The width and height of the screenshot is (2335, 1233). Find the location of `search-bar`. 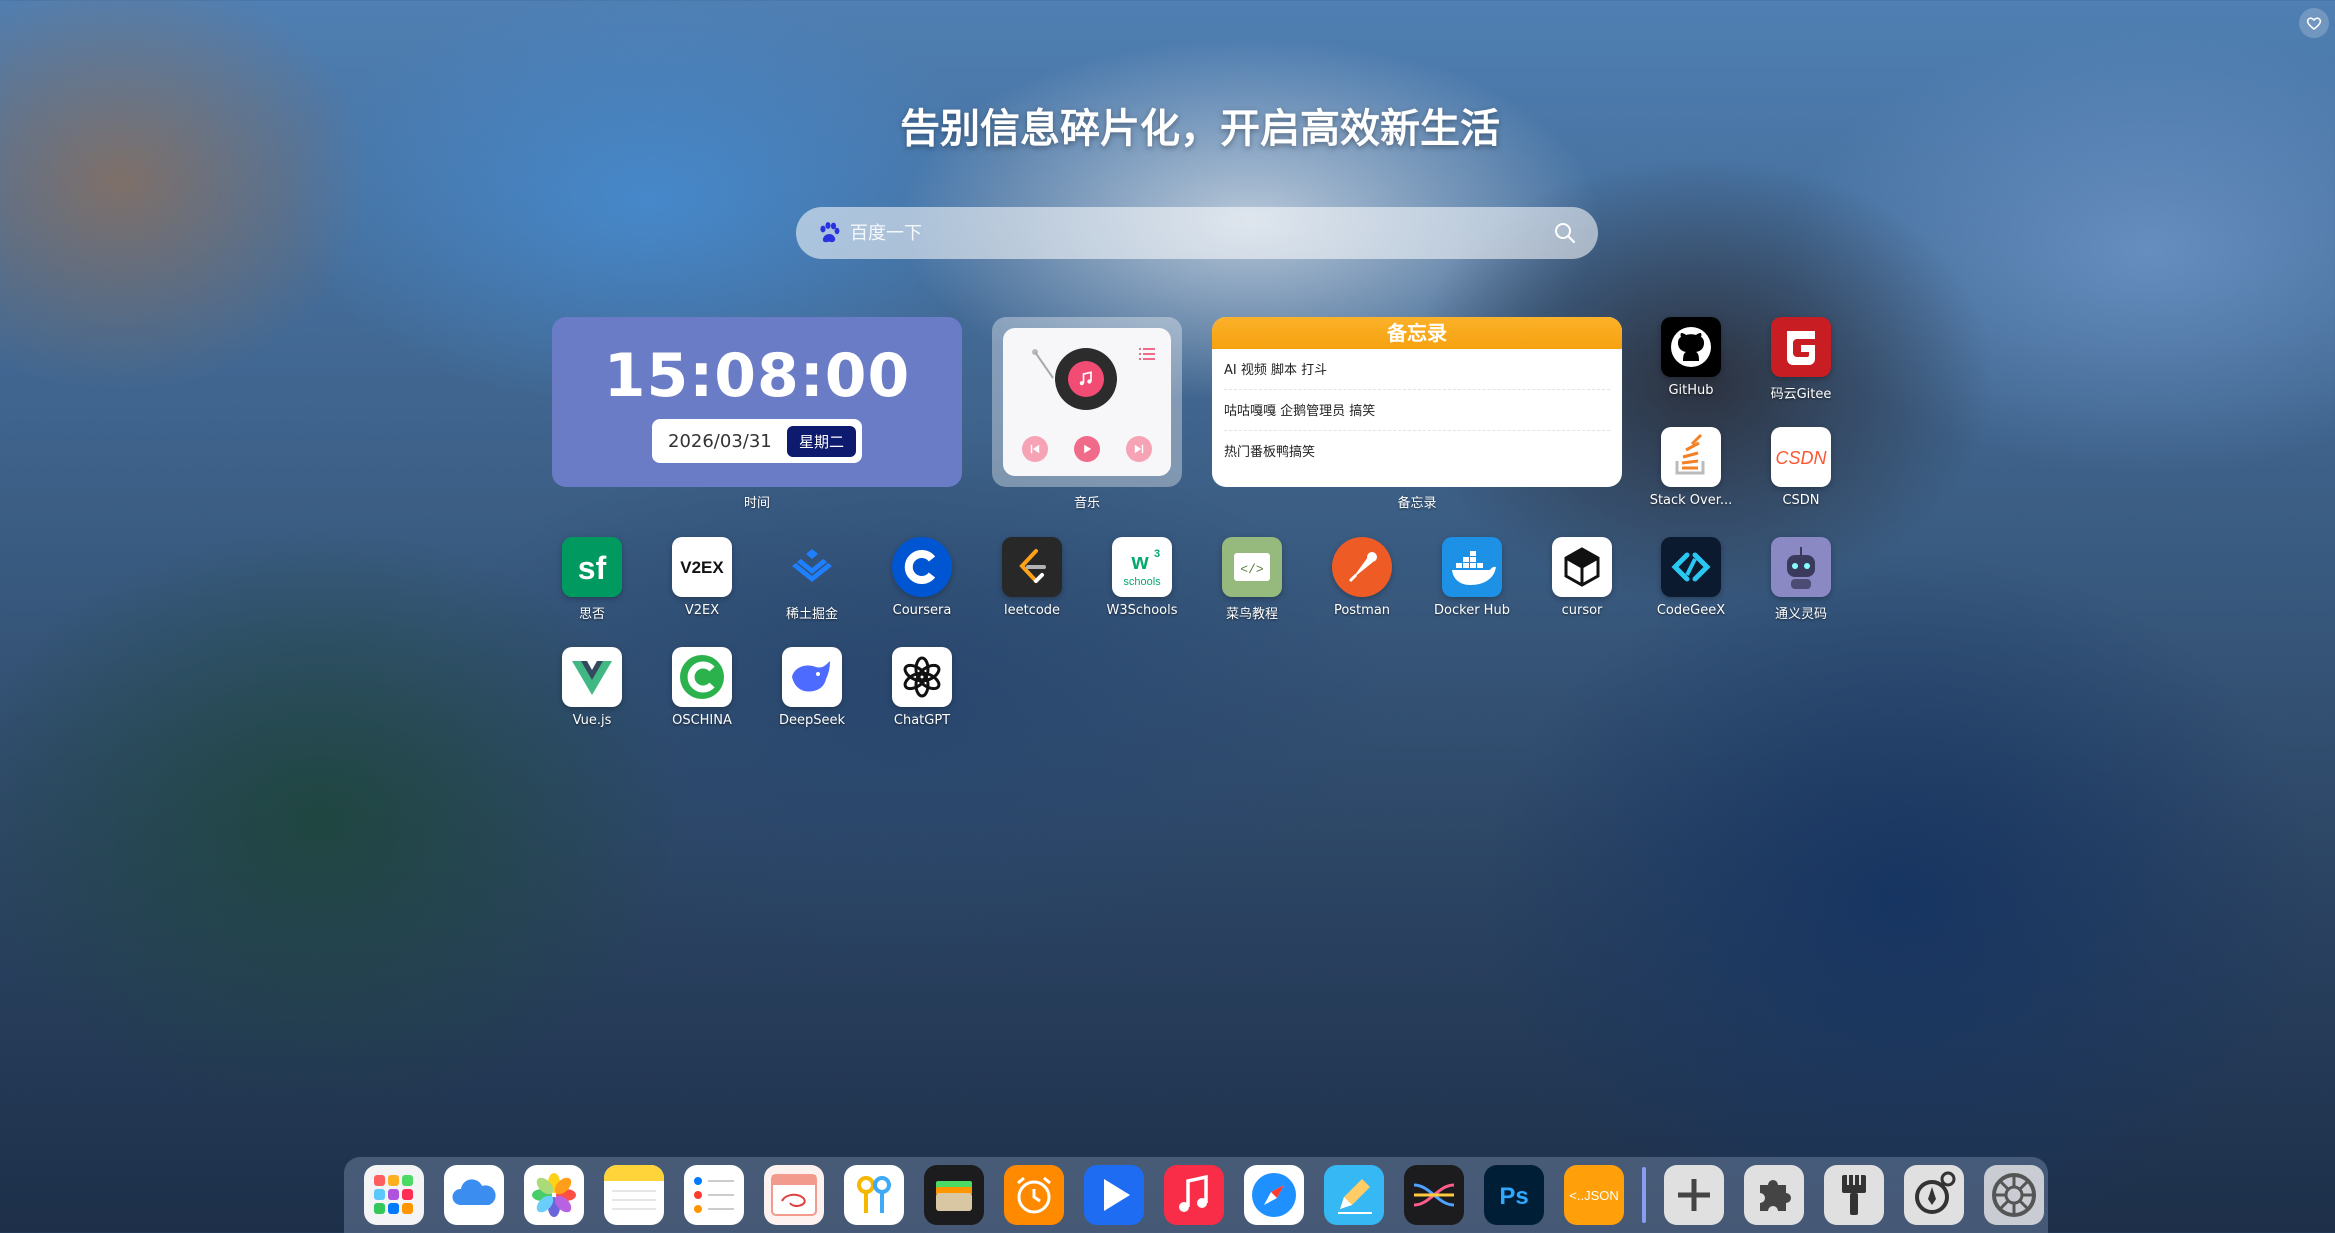

search-bar is located at coordinates (1197, 233).